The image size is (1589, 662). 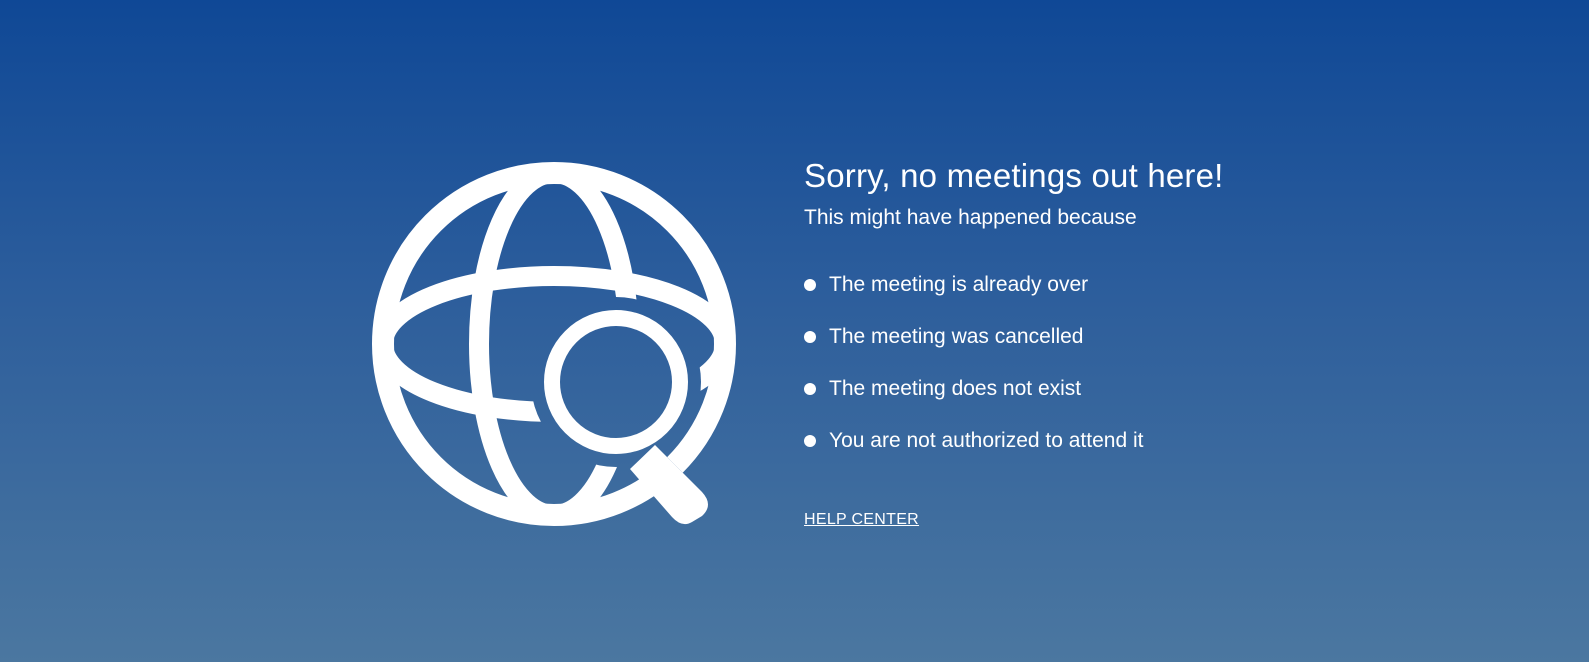 What do you see at coordinates (1014, 175) in the screenshot?
I see `error-title: Sorry, no meetings out here!` at bounding box center [1014, 175].